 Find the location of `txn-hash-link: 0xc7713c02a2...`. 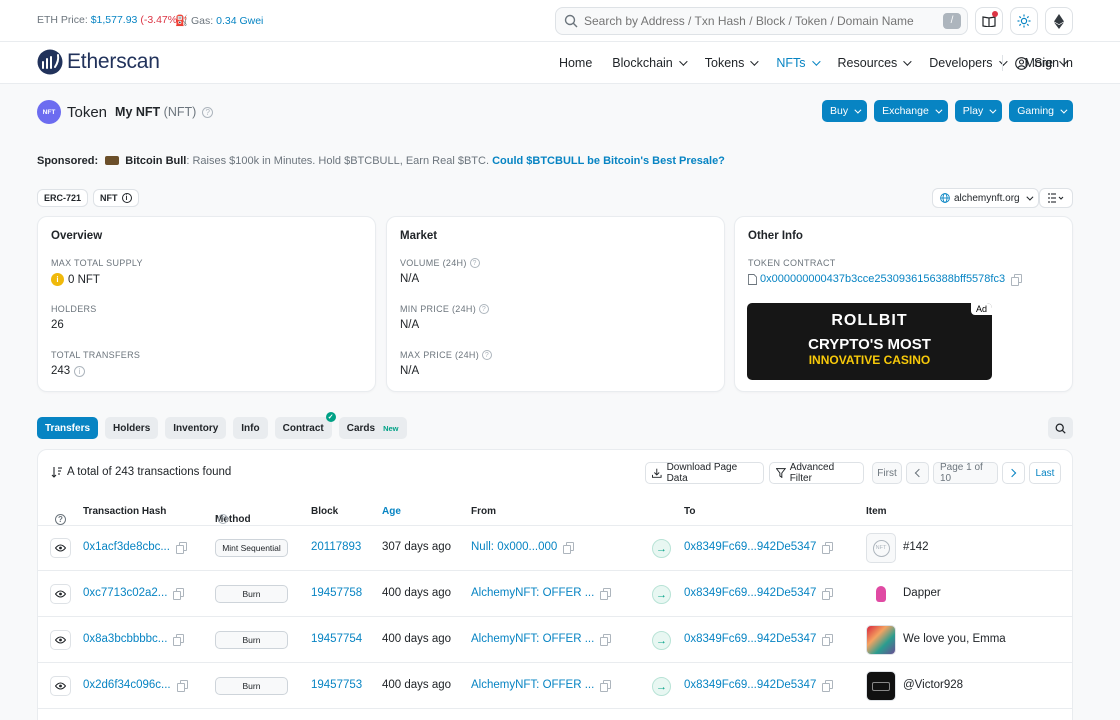

txn-hash-link: 0xc7713c02a2... is located at coordinates (125, 593).